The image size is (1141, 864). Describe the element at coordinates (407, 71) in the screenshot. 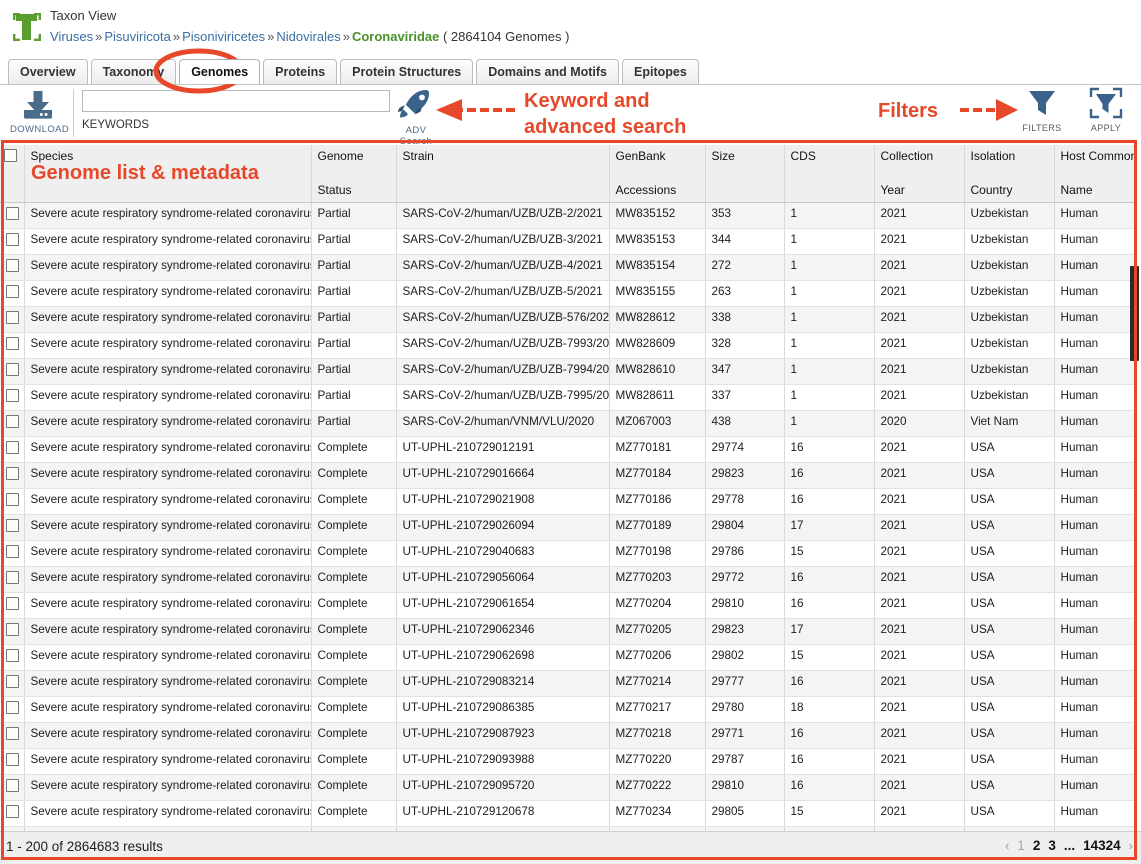

I see `tab-protein-structures: Protein Structures` at that location.